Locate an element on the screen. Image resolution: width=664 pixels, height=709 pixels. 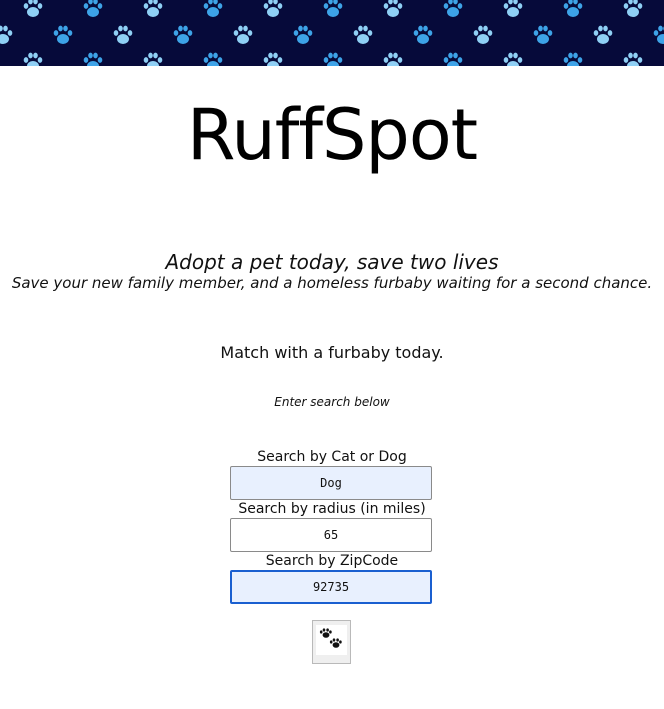
radius-input is located at coordinates (331, 535).